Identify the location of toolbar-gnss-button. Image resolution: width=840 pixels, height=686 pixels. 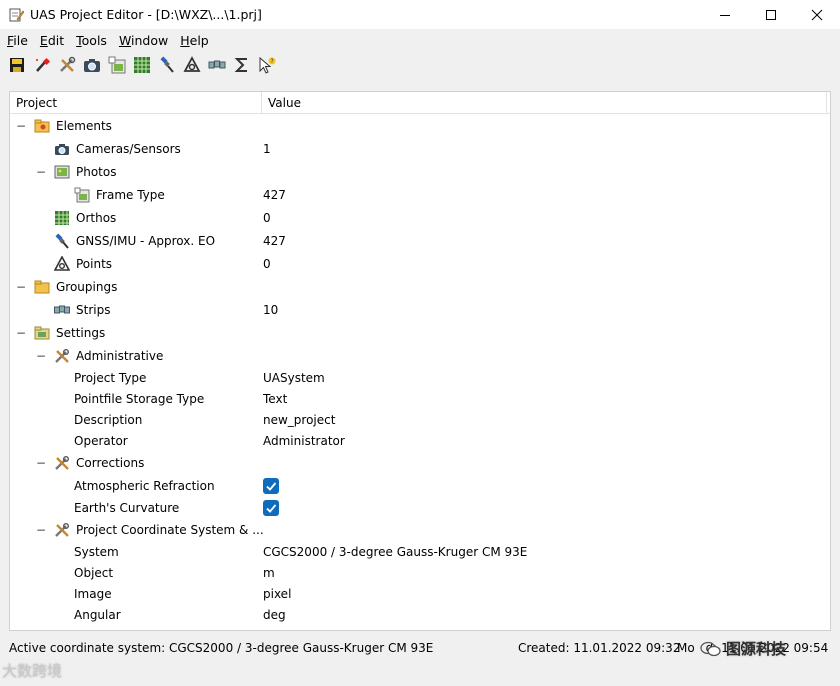
(166, 65).